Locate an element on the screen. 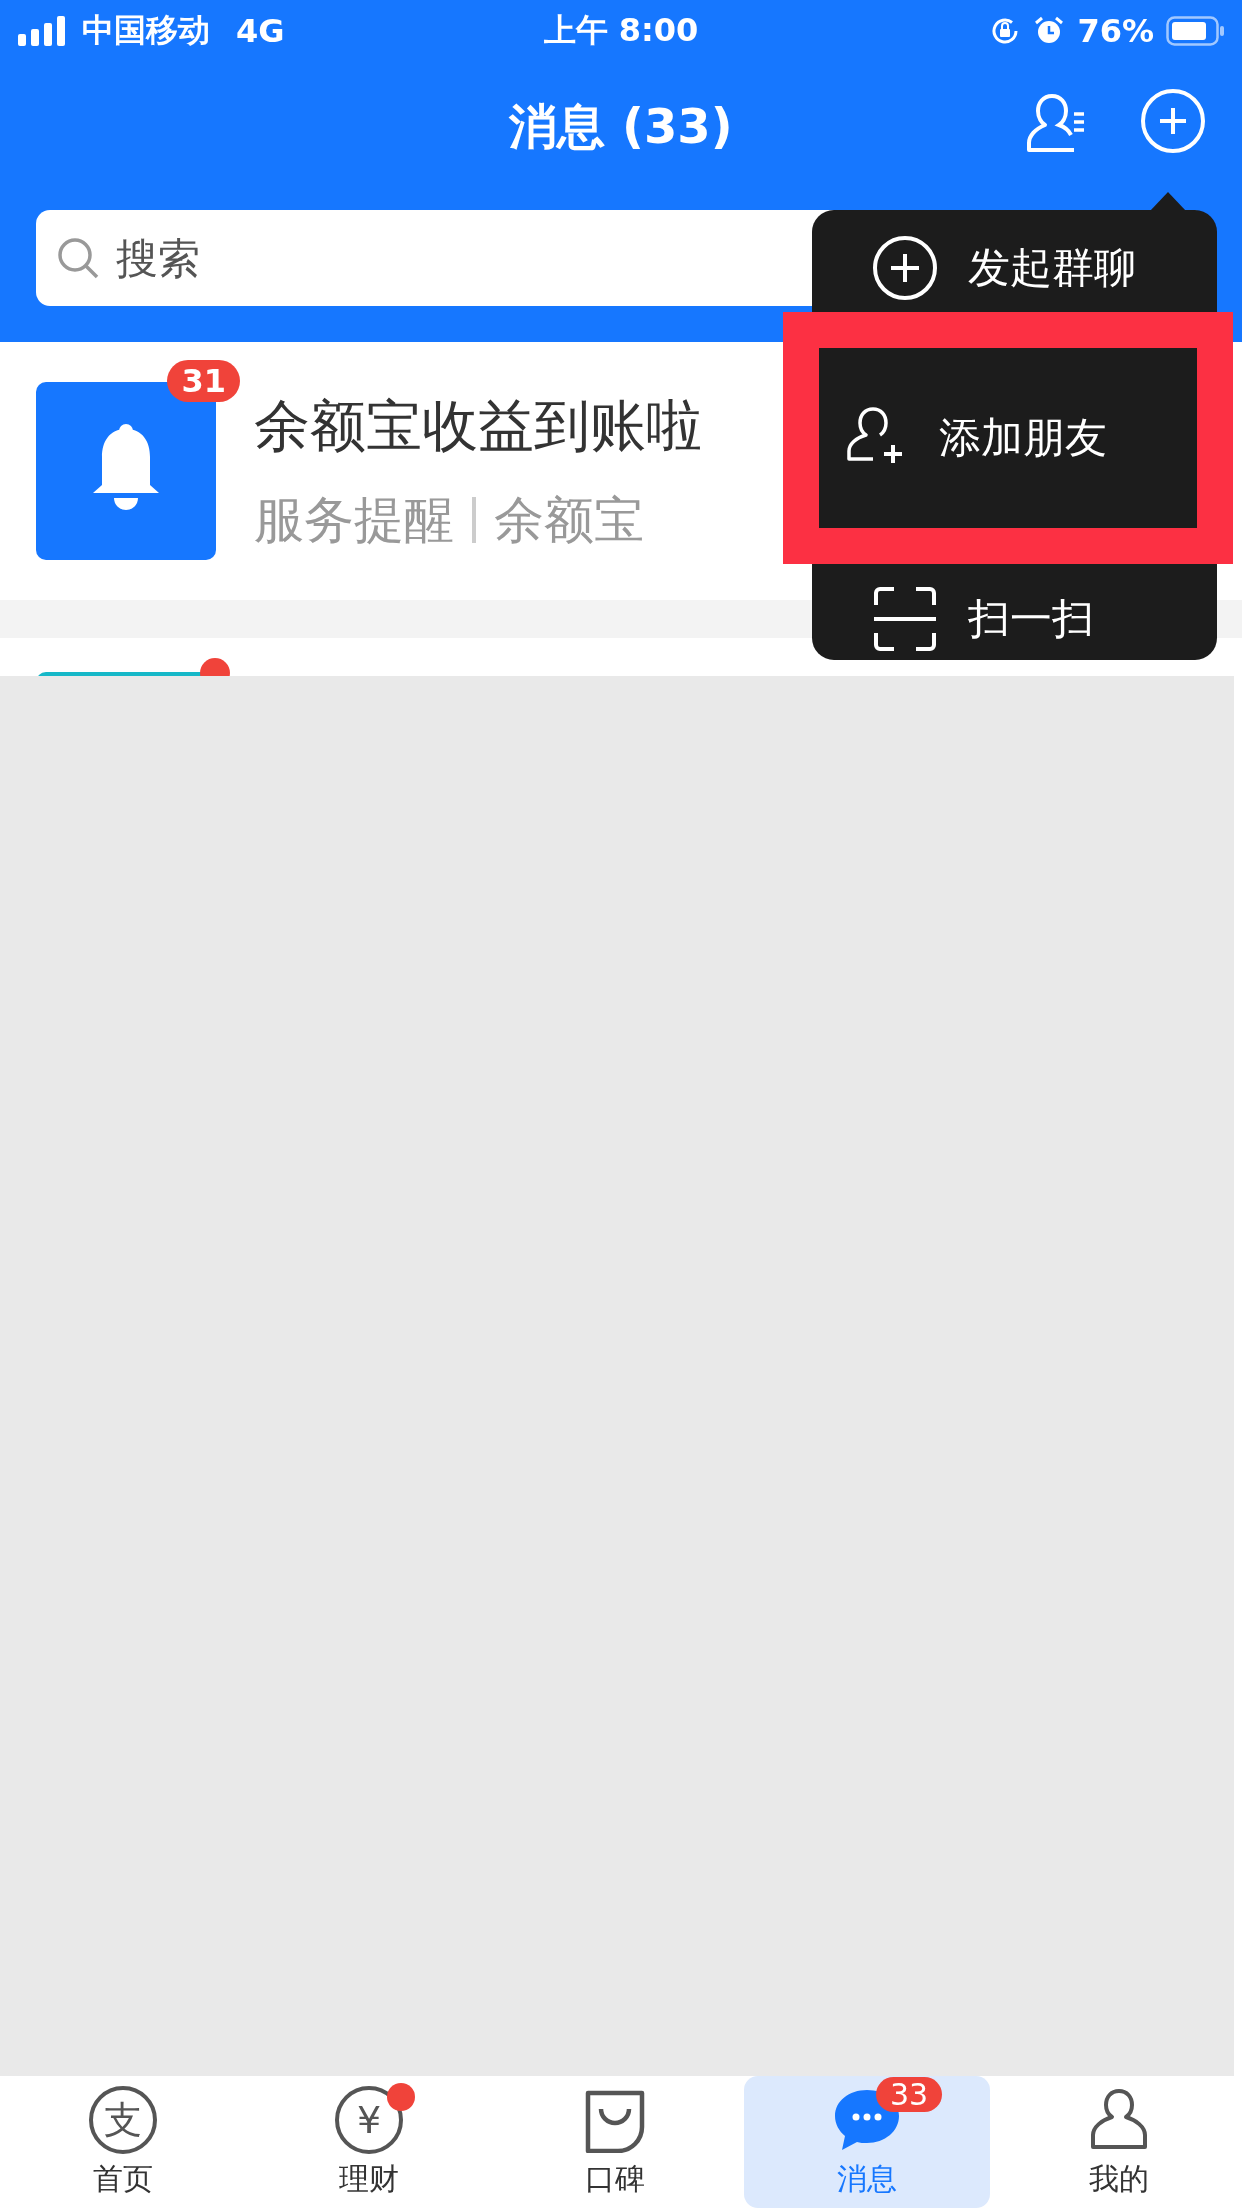 Image resolution: width=1242 pixels, height=2208 pixels. status-time: 上午 8:00 is located at coordinates (621, 30).